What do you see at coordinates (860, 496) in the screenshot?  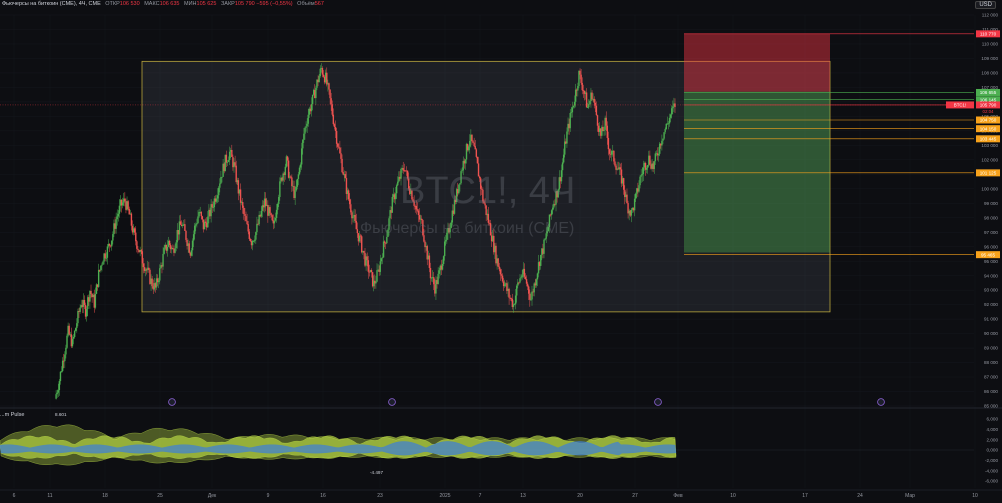 I see `date-tick-label: 24` at bounding box center [860, 496].